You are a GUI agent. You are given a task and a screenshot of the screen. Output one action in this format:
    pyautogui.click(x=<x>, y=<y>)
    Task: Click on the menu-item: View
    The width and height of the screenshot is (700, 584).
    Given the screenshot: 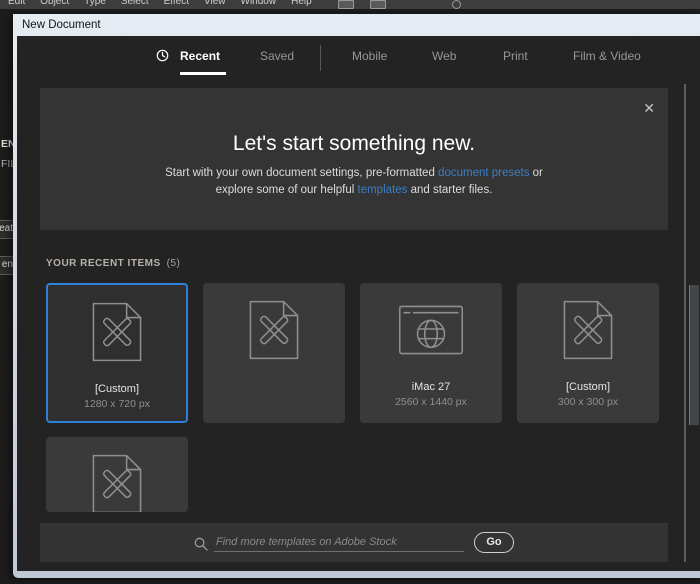 What is the action you would take?
    pyautogui.click(x=215, y=3)
    